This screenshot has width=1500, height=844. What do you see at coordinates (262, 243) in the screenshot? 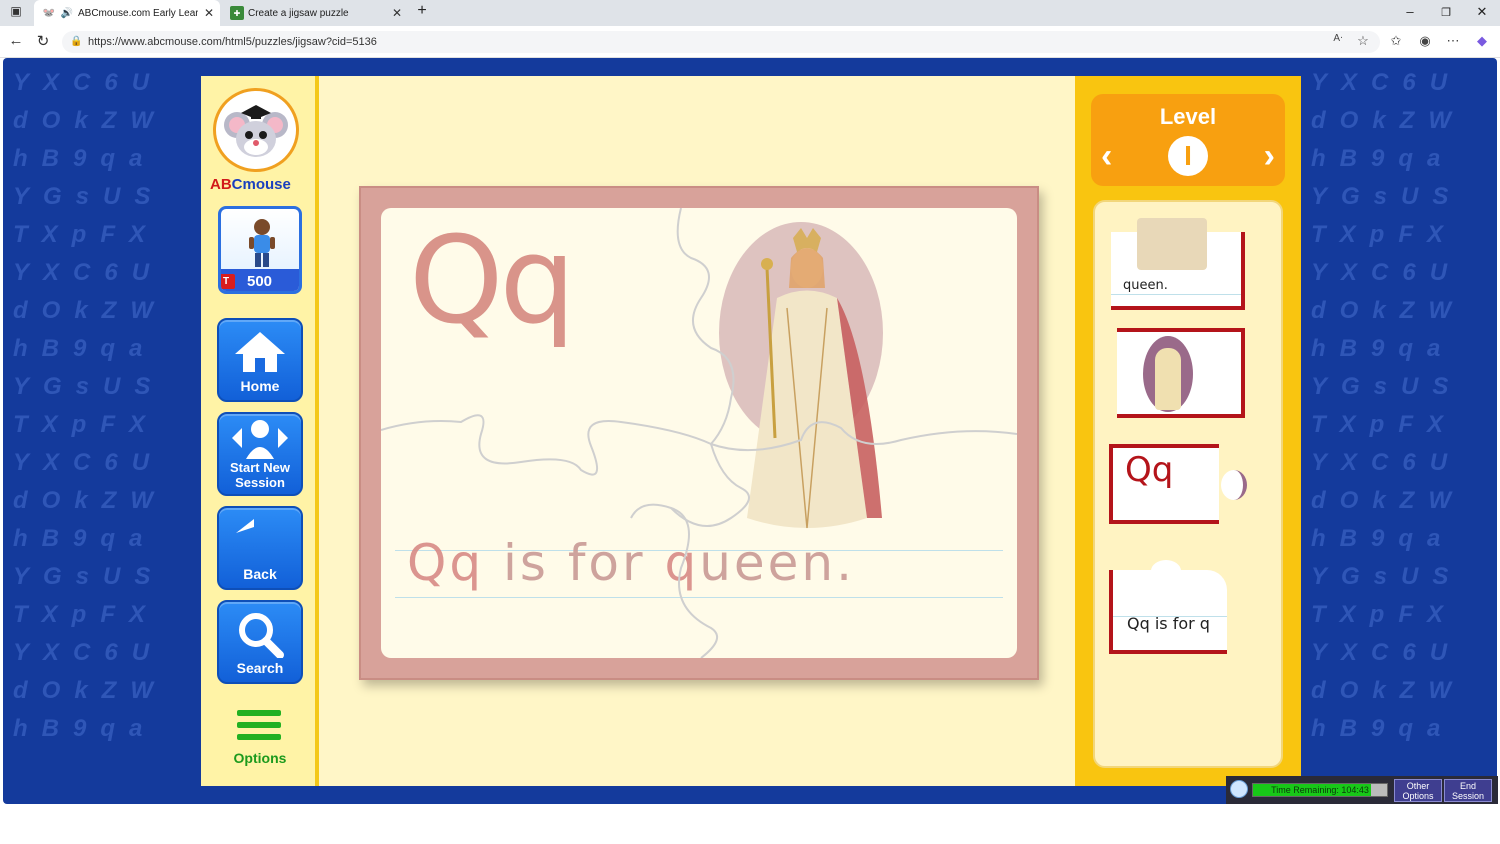
I see `avatar-icon` at bounding box center [262, 243].